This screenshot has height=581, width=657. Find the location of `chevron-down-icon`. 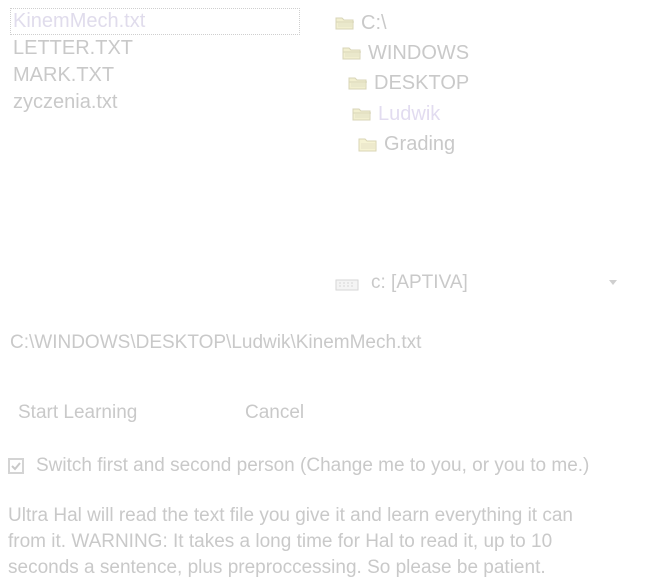

chevron-down-icon is located at coordinates (613, 282).